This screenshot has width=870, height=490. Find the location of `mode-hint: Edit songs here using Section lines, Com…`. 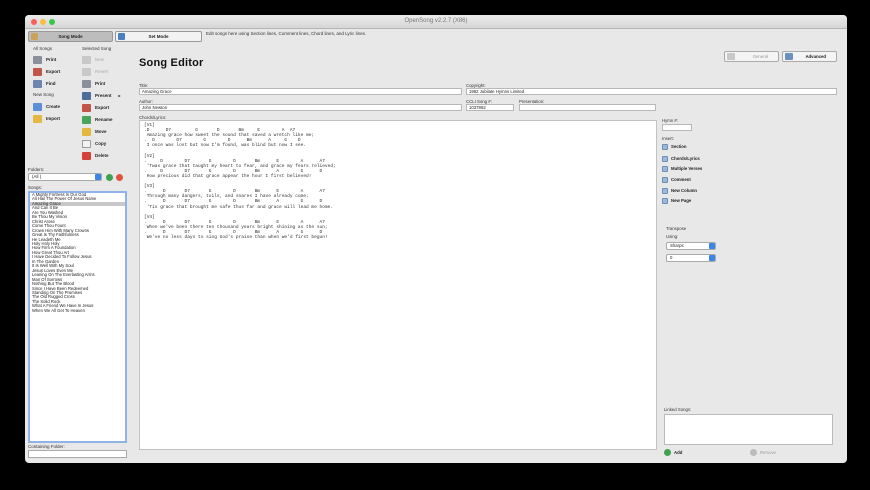

mode-hint: Edit songs here using Section lines, Com… is located at coordinates (286, 33).